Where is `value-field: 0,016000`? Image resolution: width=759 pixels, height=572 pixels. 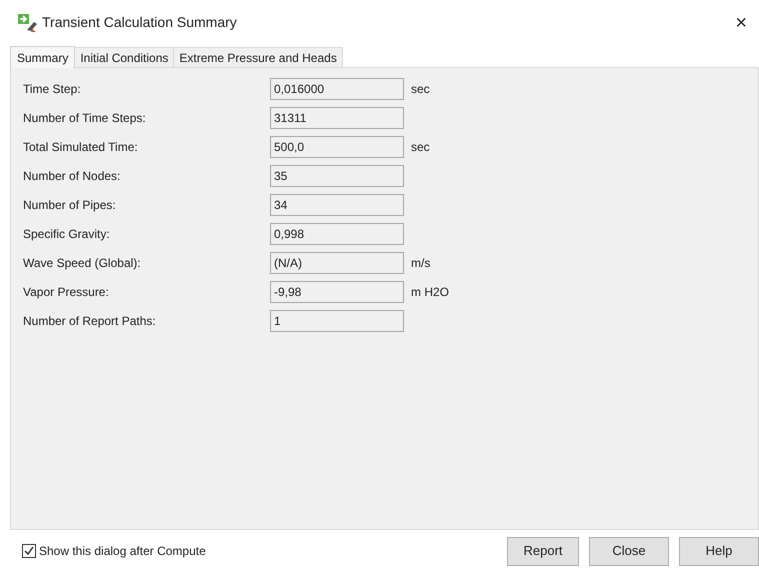
value-field: 0,016000 is located at coordinates (337, 89).